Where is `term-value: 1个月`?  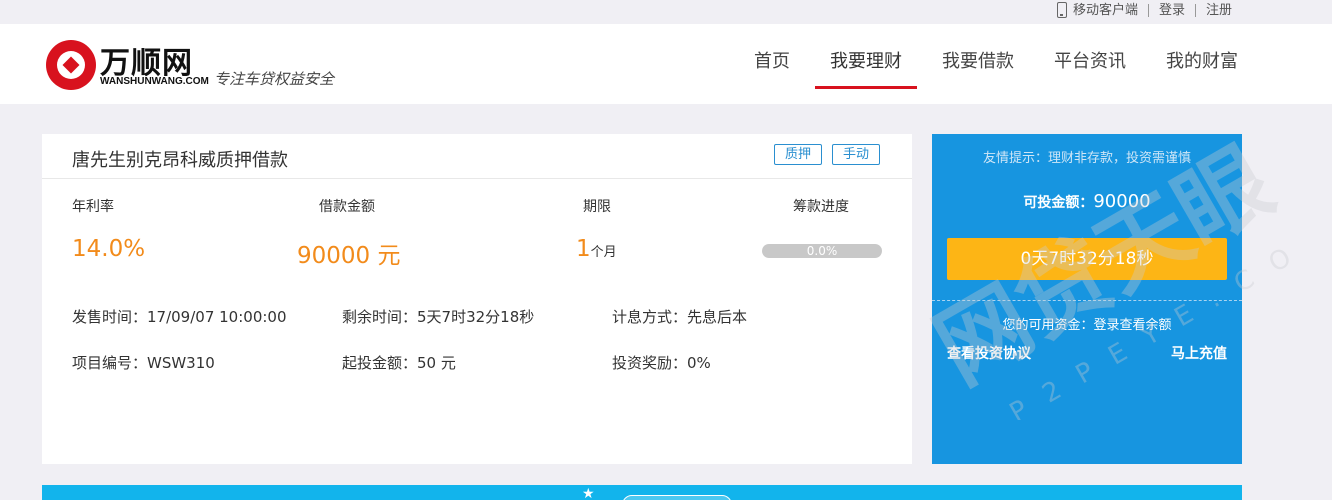
term-value: 1个月 is located at coordinates (596, 249).